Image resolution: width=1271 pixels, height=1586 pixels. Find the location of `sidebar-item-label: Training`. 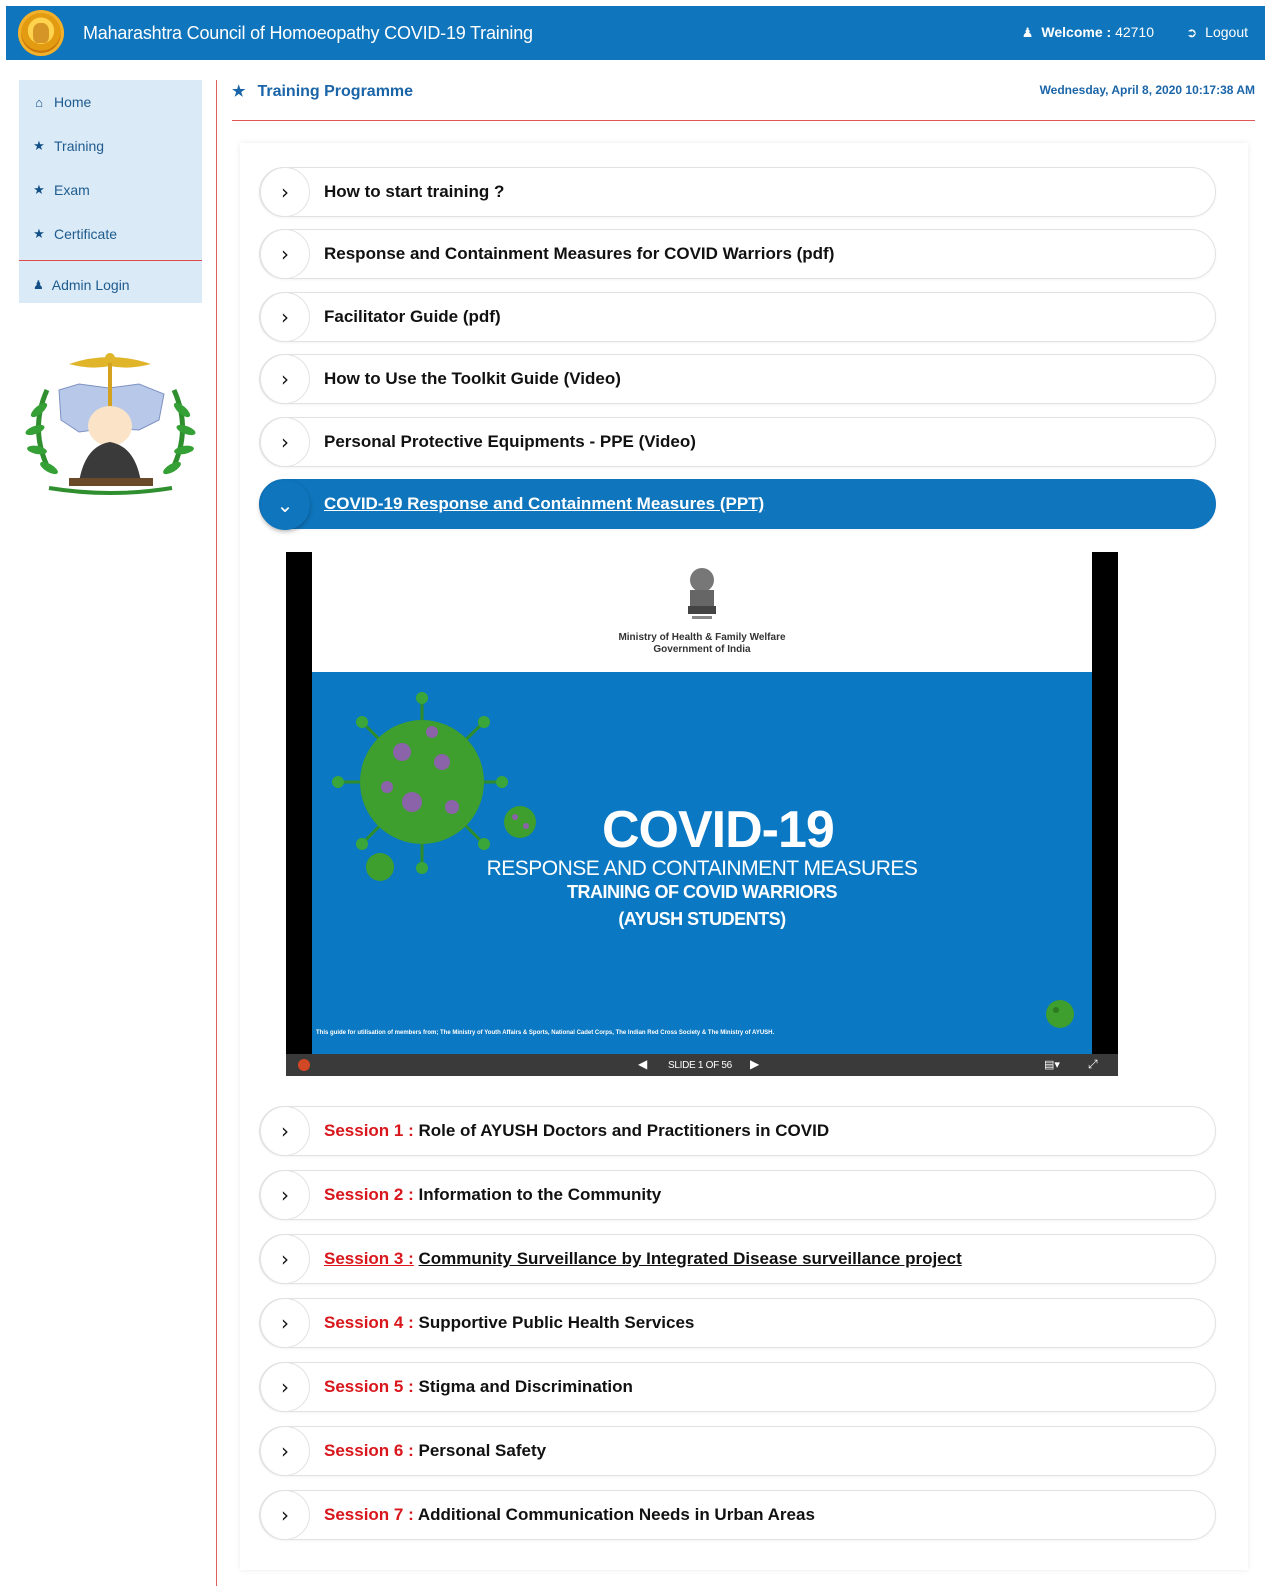

sidebar-item-label: Training is located at coordinates (79, 146).